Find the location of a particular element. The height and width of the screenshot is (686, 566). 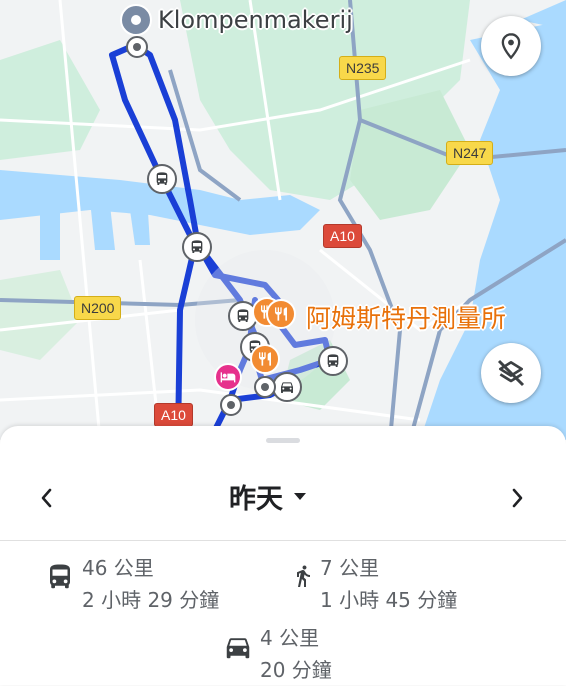

chevron-right-icon is located at coordinates (517, 498).